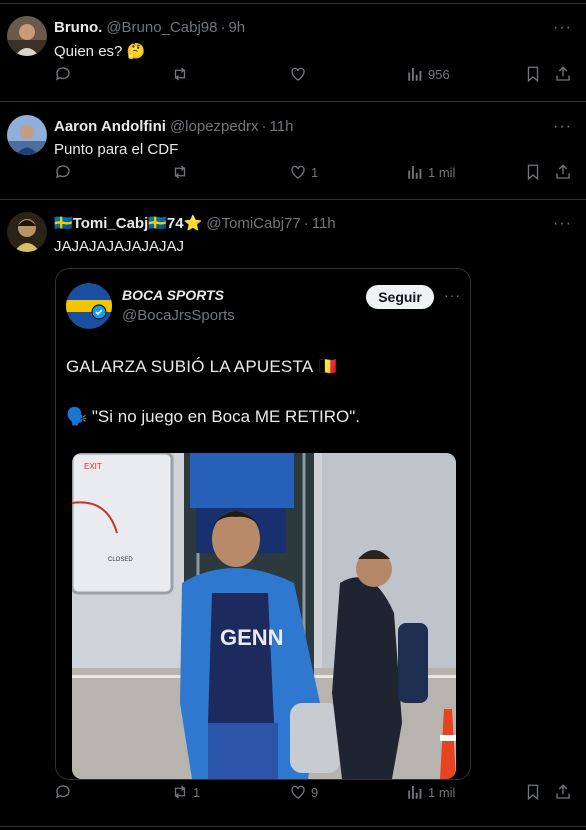 The image size is (586, 830). What do you see at coordinates (439, 74) in the screenshot?
I see `view-count: 956` at bounding box center [439, 74].